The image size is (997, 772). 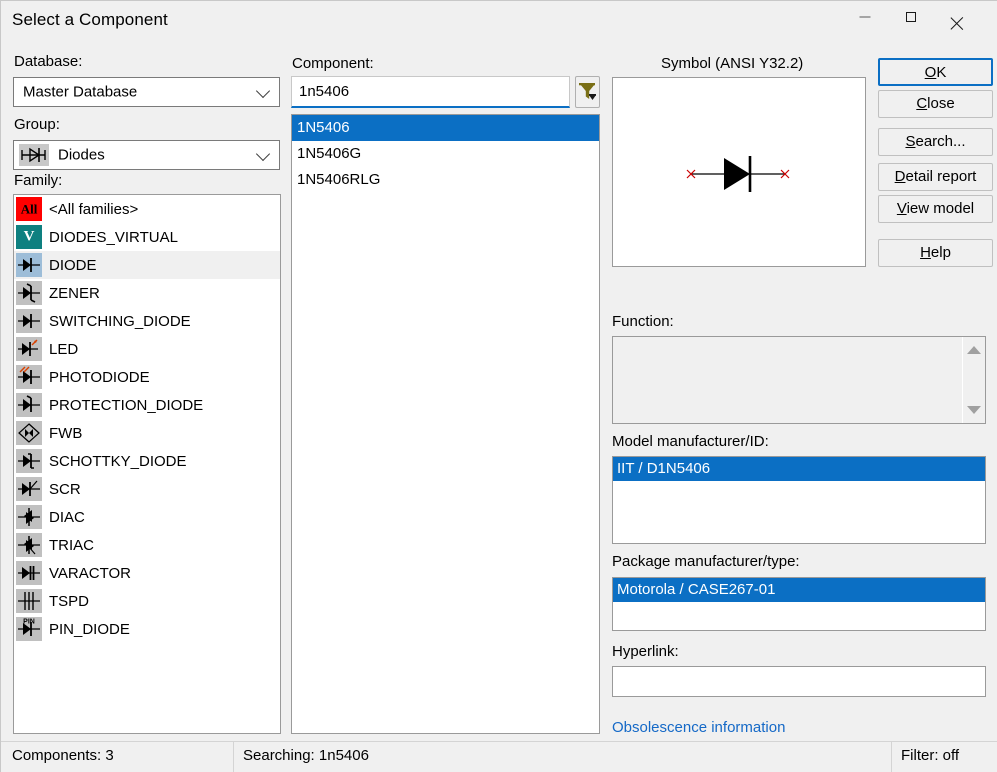 I want to click on icon-letter: All, so click(x=29, y=209).